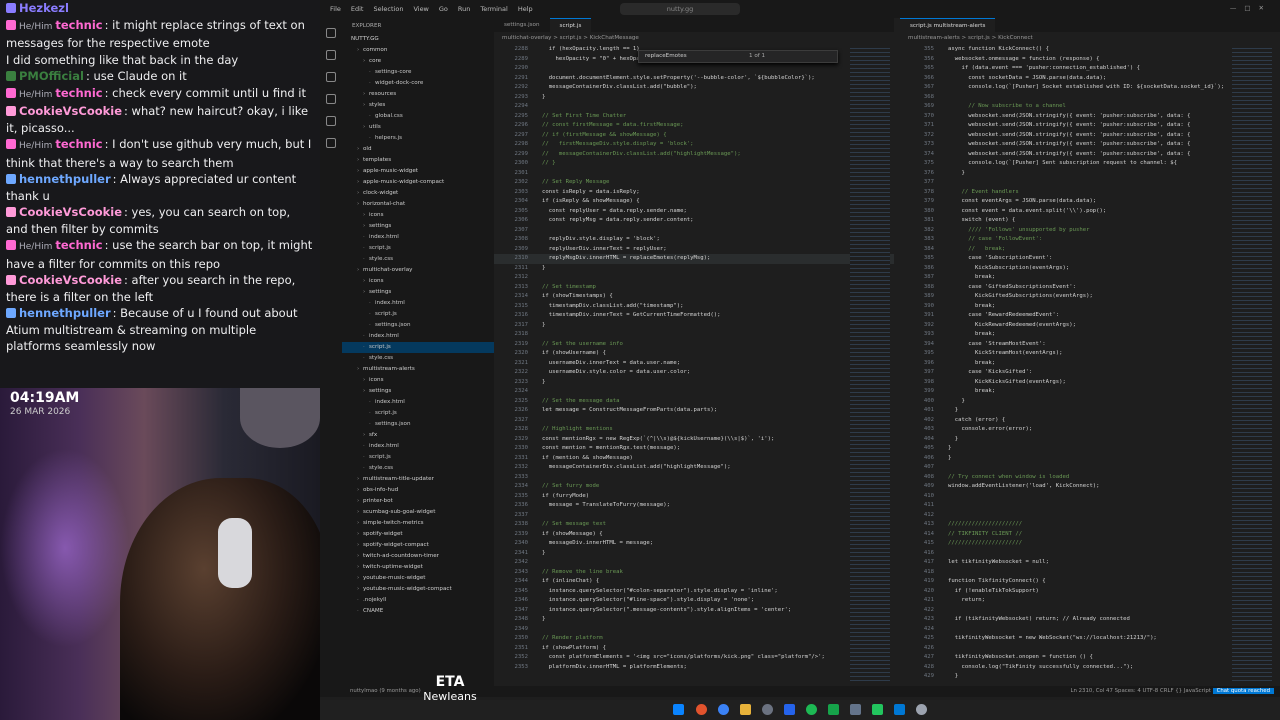 The height and width of the screenshot is (720, 1280). I want to click on code-line: 369 // Now subscribe to a channel, so click(1090, 107).